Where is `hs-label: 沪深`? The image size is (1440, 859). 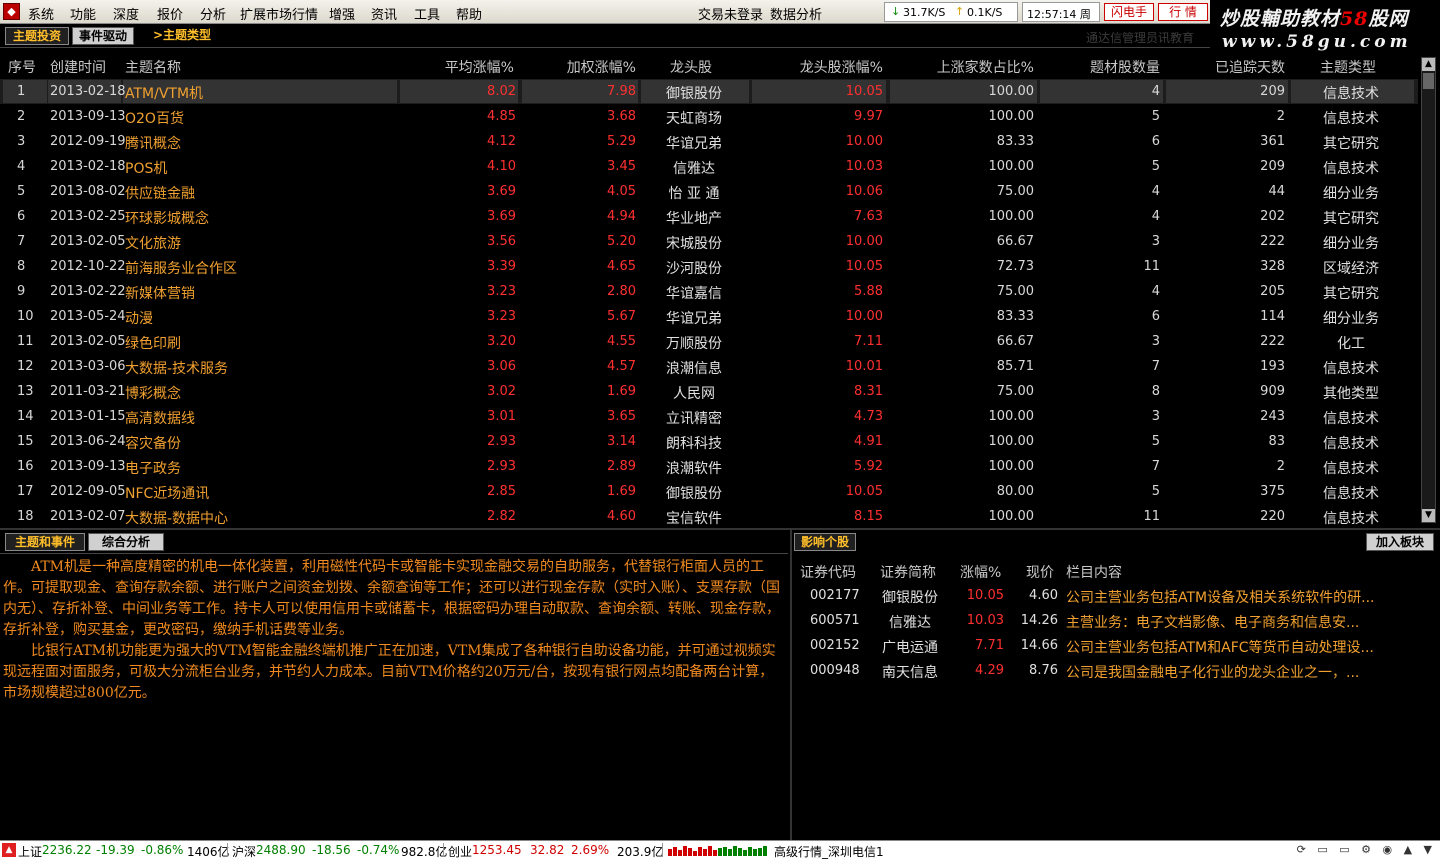 hs-label: 沪深 is located at coordinates (244, 851).